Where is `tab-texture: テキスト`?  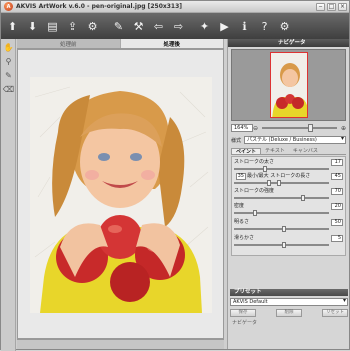
tab-texture: テキスト is located at coordinates (275, 151).